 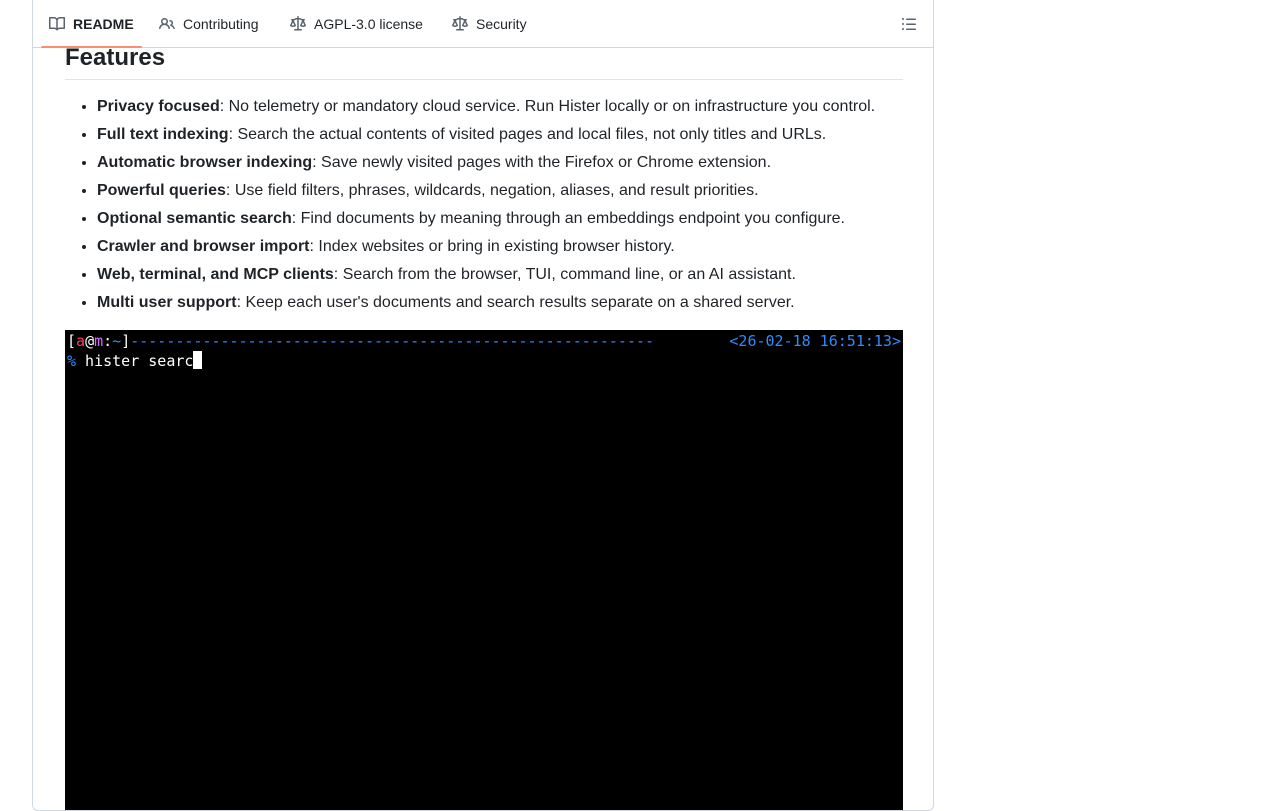 I want to click on prompt-symbol: %, so click(x=72, y=361).